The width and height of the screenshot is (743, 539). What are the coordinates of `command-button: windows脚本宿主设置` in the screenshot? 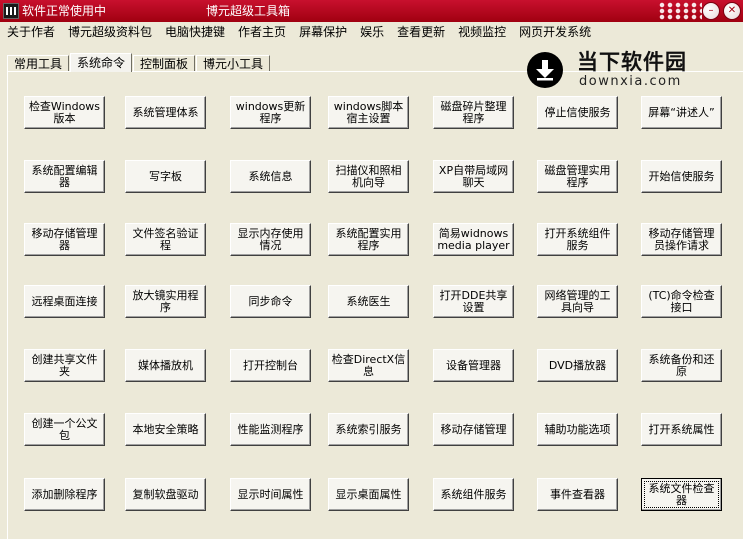 It's located at (368, 112).